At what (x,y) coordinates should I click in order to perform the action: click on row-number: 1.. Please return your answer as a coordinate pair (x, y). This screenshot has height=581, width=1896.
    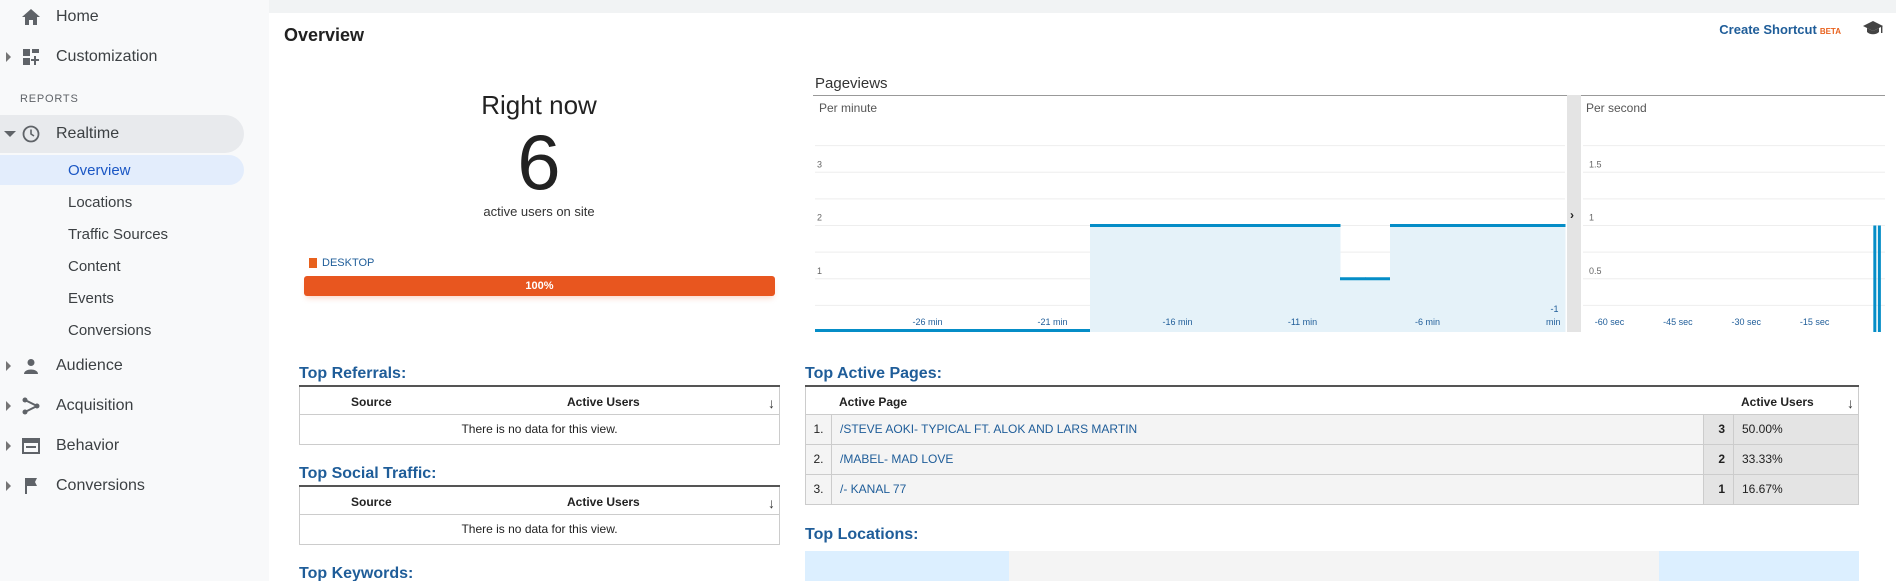
    Looking at the image, I should click on (819, 429).